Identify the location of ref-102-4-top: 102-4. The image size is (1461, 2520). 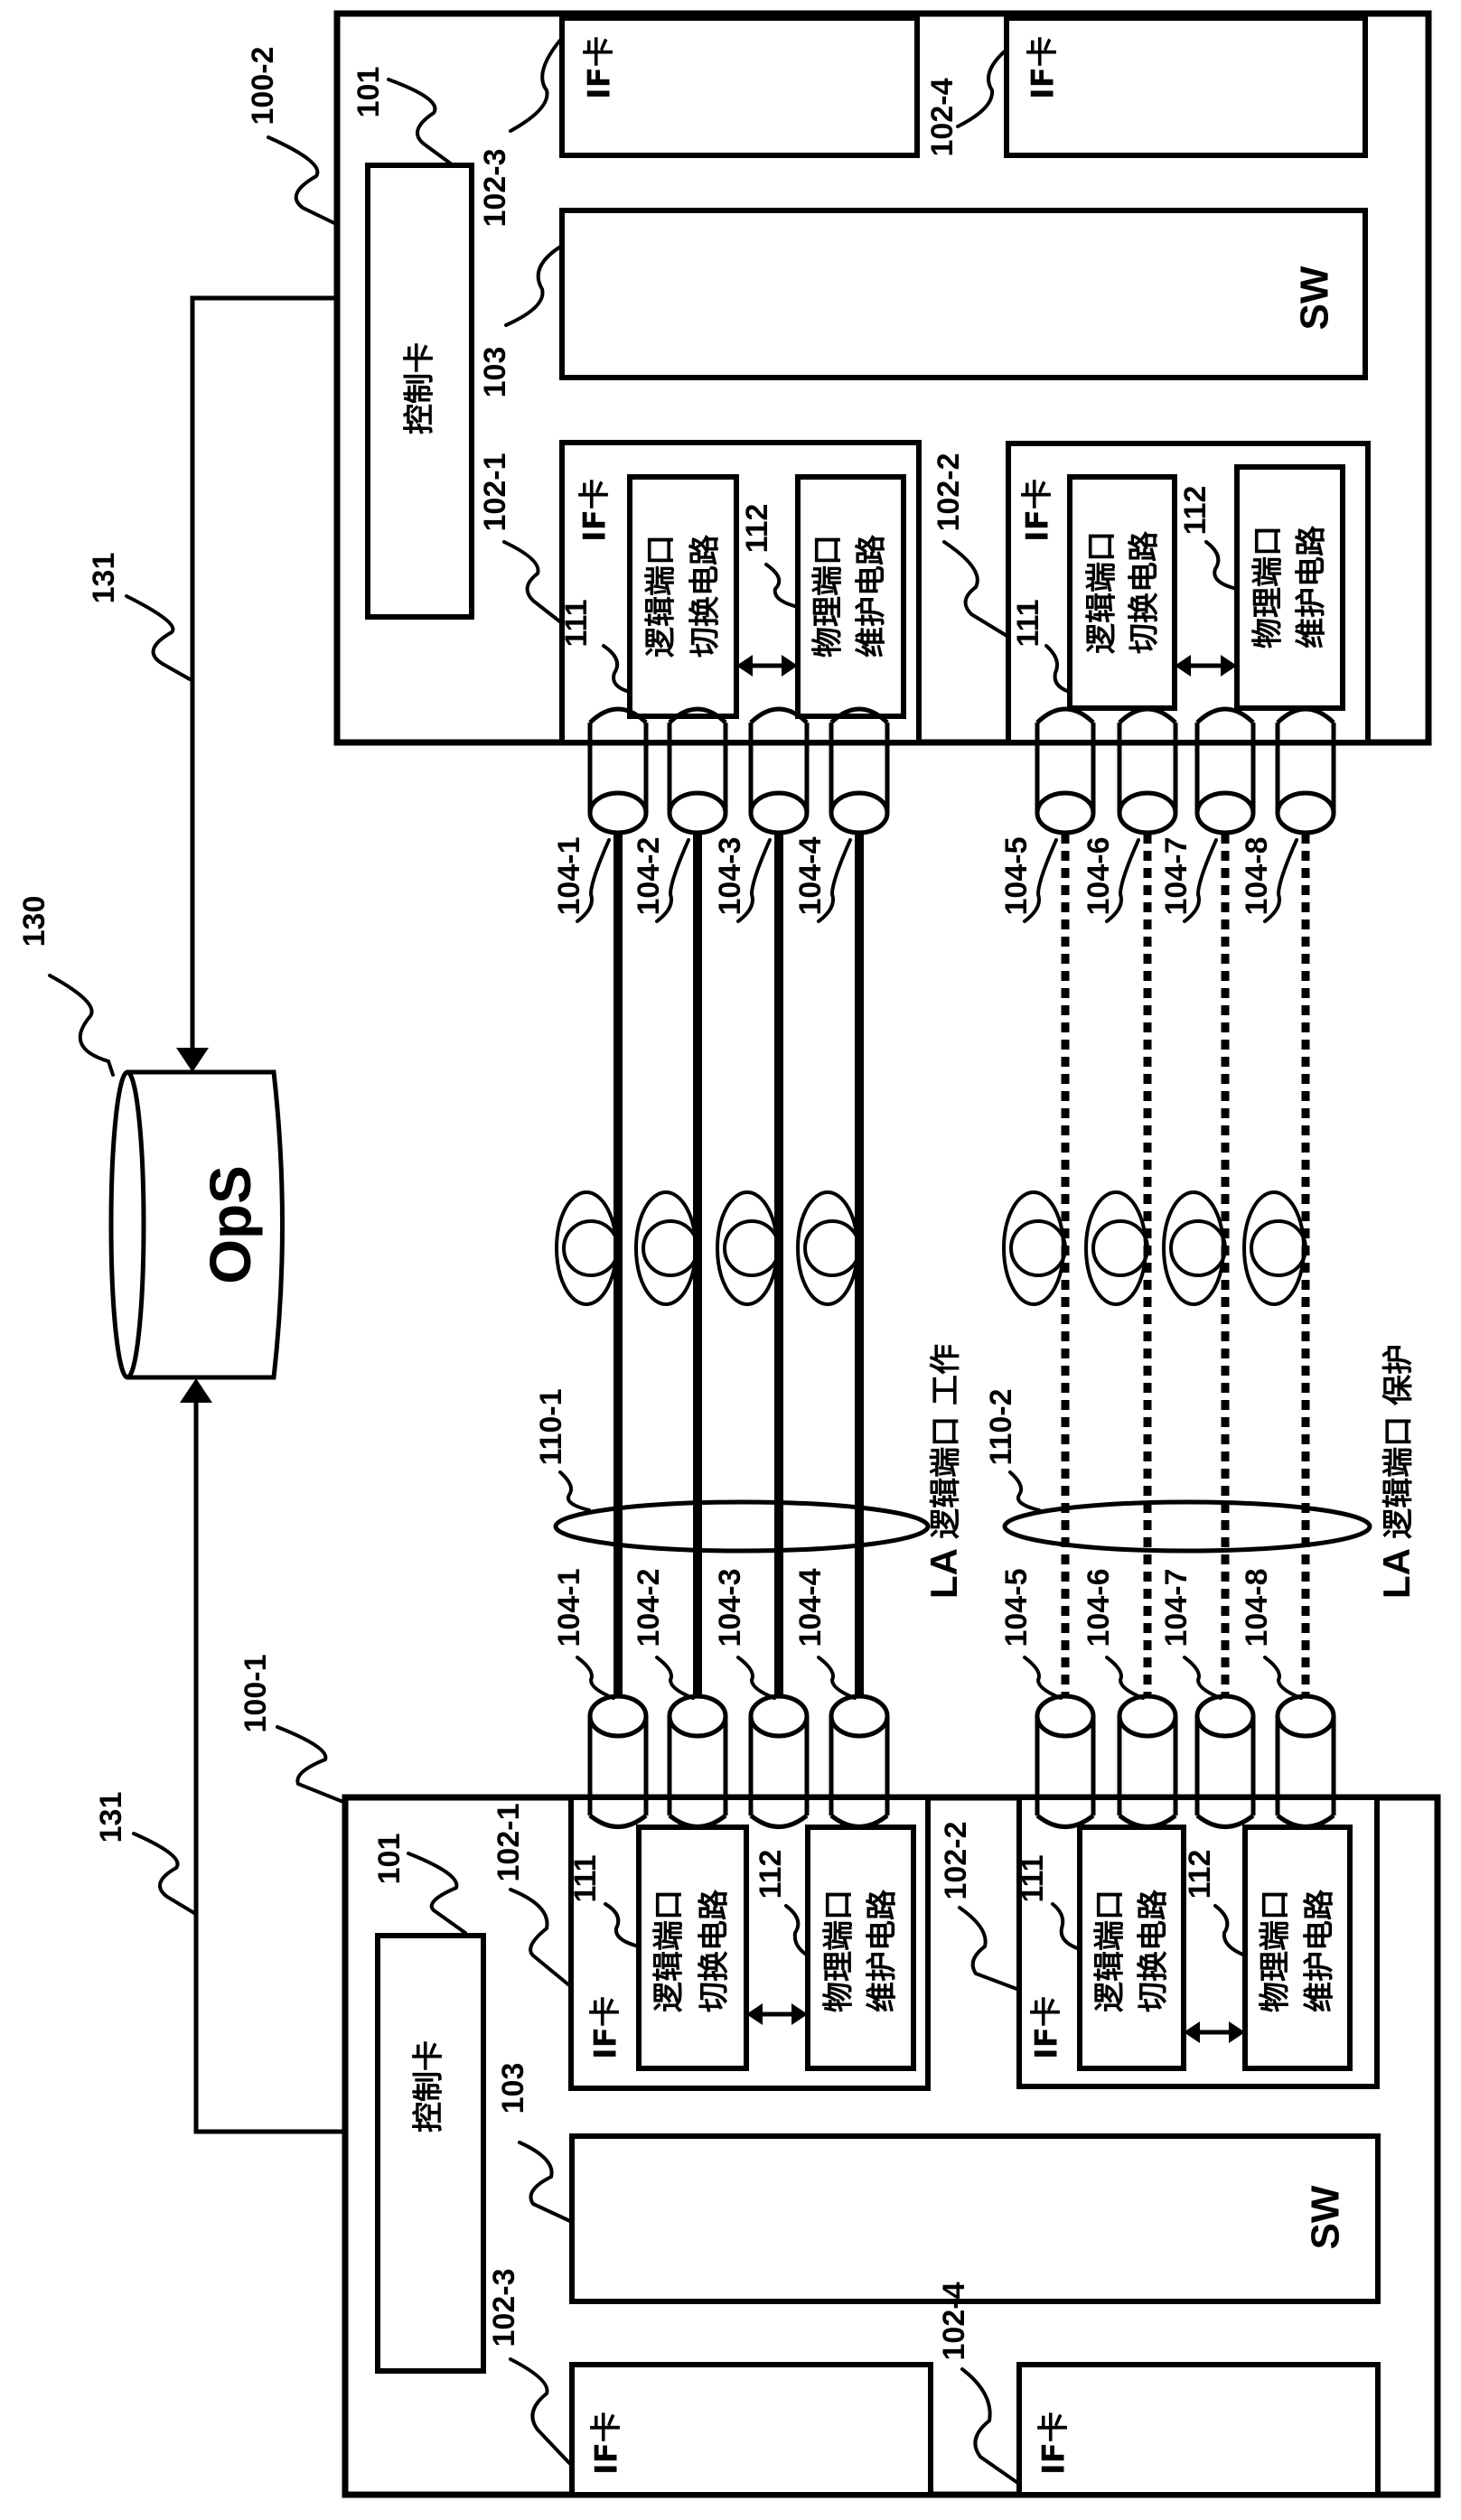
(942, 117).